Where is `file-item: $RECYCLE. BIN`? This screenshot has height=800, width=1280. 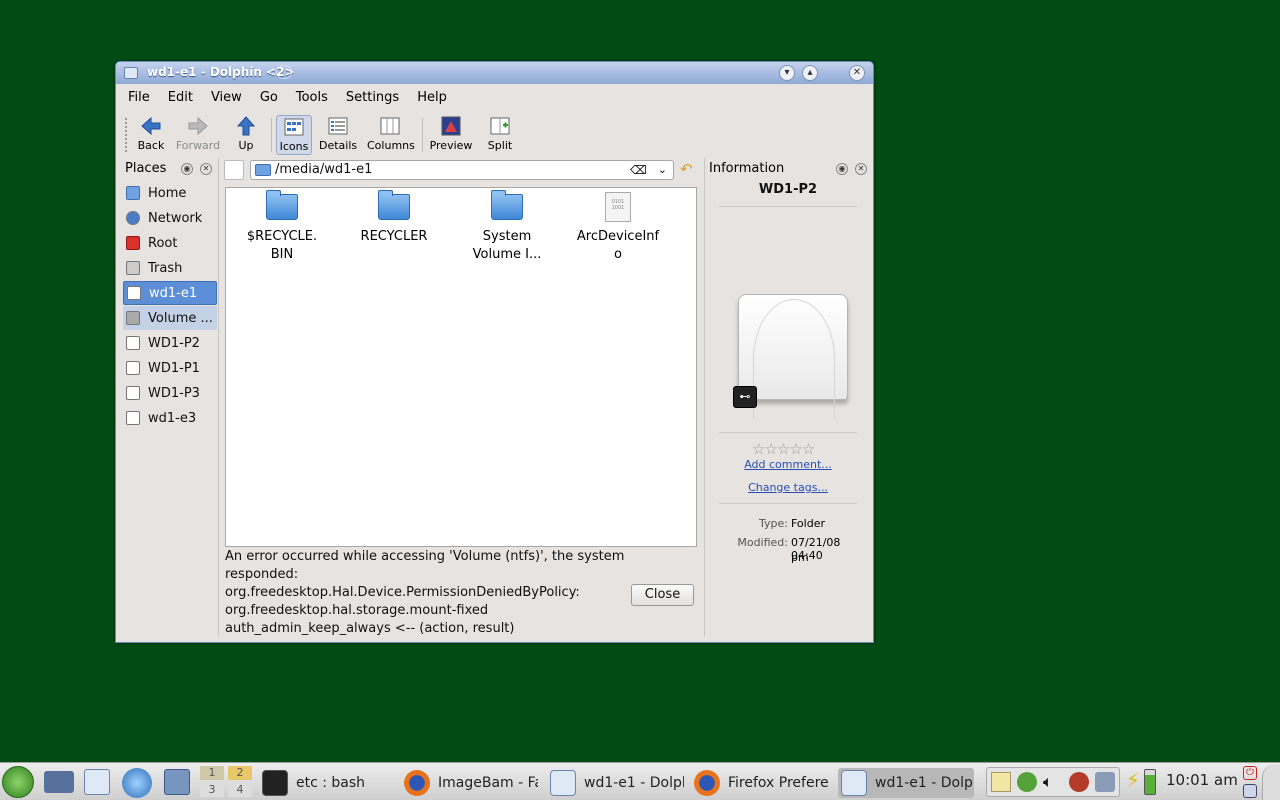 file-item: $RECYCLE. BIN is located at coordinates (282, 227).